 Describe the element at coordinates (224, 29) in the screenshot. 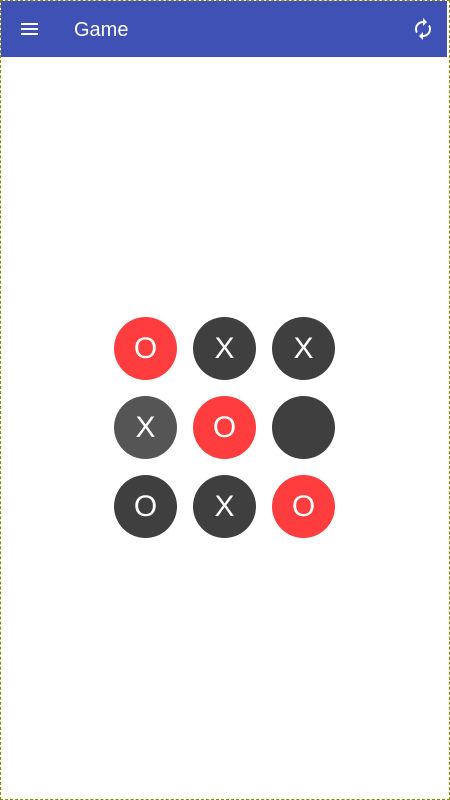

I see `app-bar: Game` at that location.